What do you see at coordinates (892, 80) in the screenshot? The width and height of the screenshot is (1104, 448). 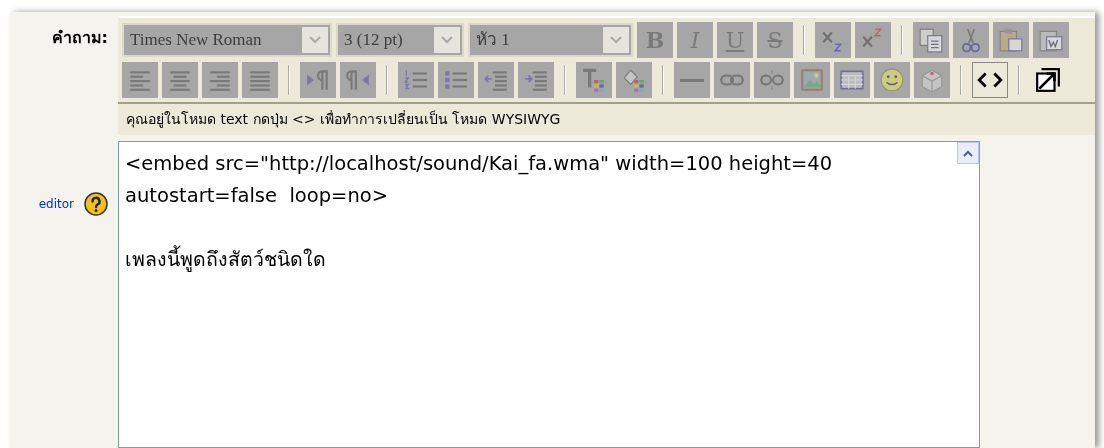 I see `smiley-icon` at bounding box center [892, 80].